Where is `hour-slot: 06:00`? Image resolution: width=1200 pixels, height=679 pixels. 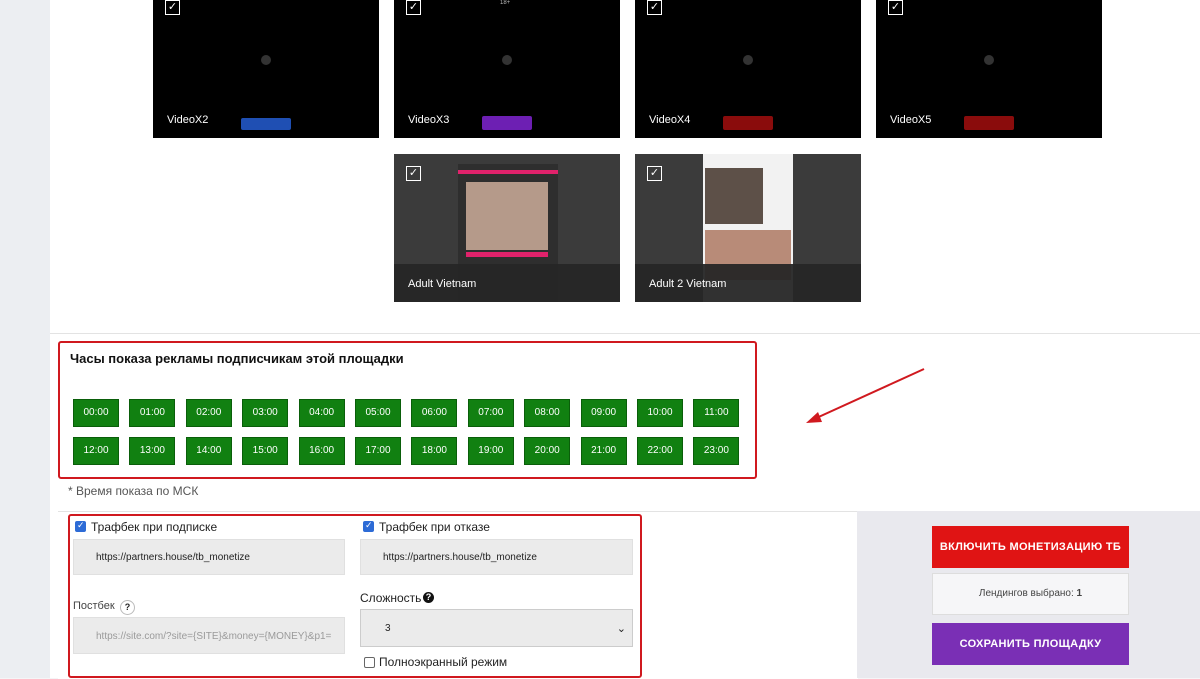
hour-slot: 06:00 is located at coordinates (434, 413).